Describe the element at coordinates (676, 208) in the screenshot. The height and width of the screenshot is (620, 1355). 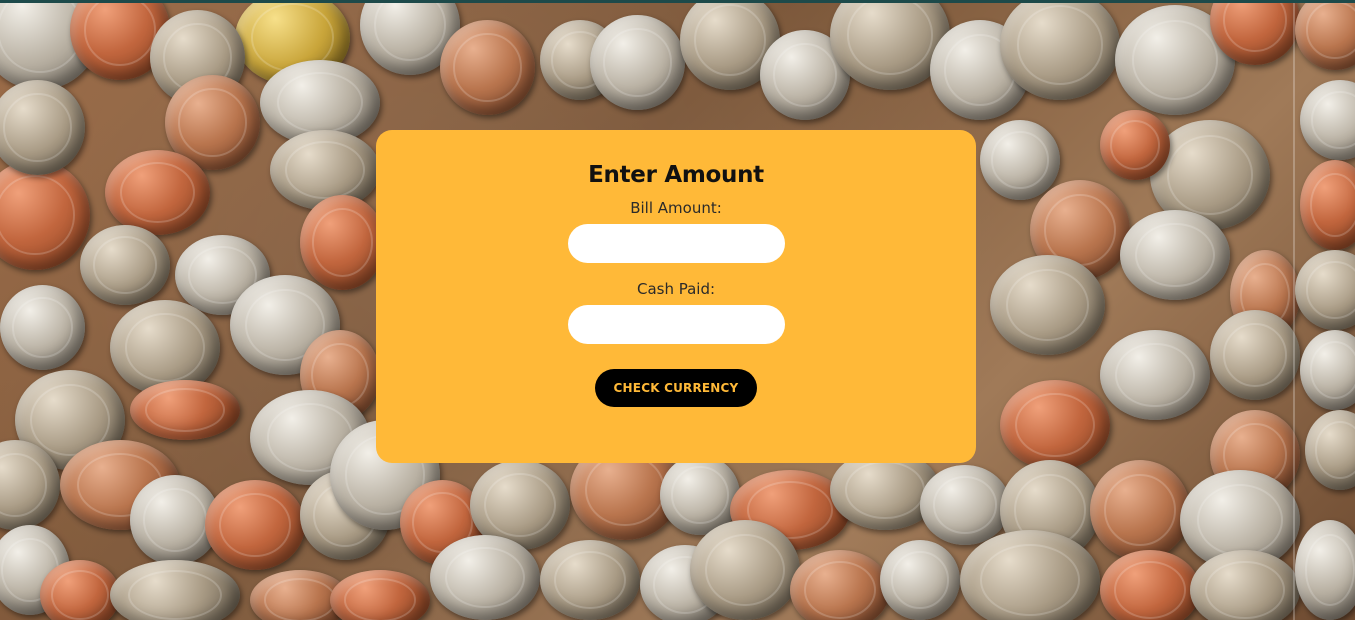
I see `bill-amount-label: Bill Amount:` at that location.